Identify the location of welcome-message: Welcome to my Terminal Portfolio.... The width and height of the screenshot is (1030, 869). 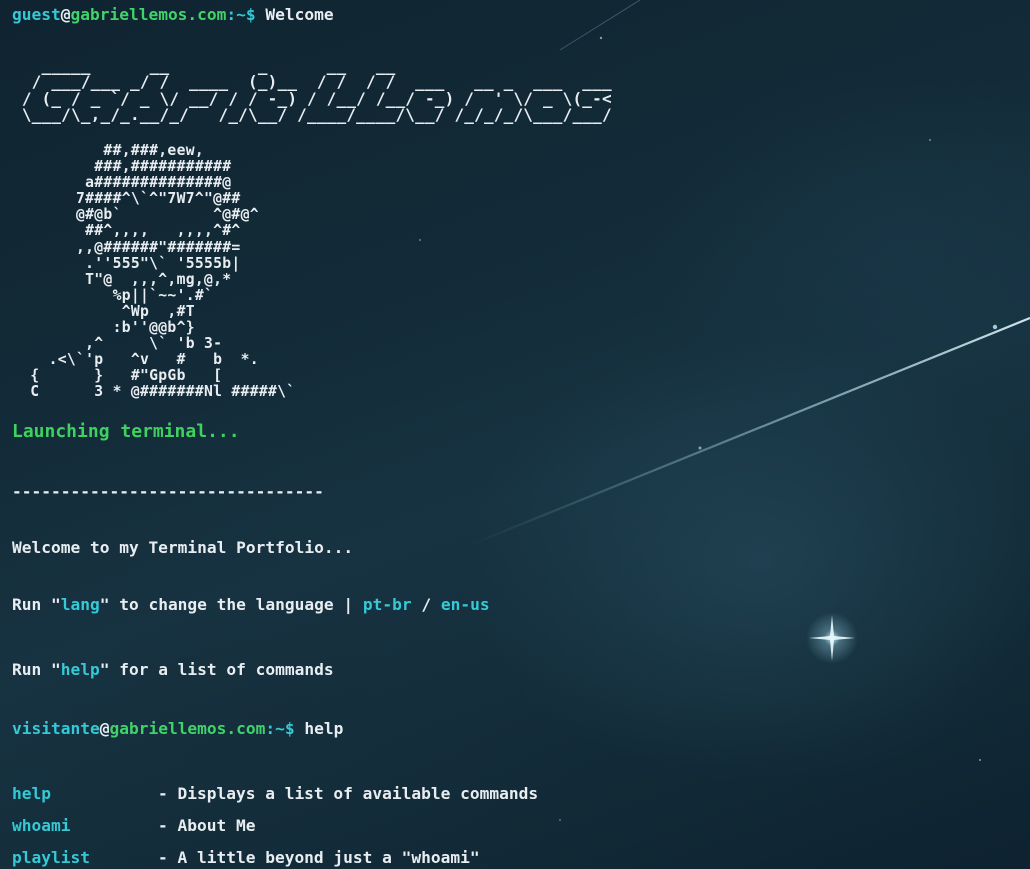
(183, 547).